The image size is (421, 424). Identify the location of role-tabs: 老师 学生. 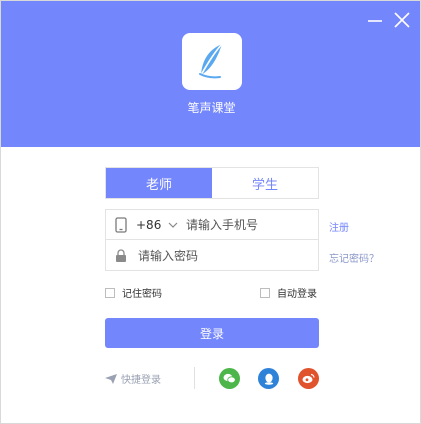
(212, 183).